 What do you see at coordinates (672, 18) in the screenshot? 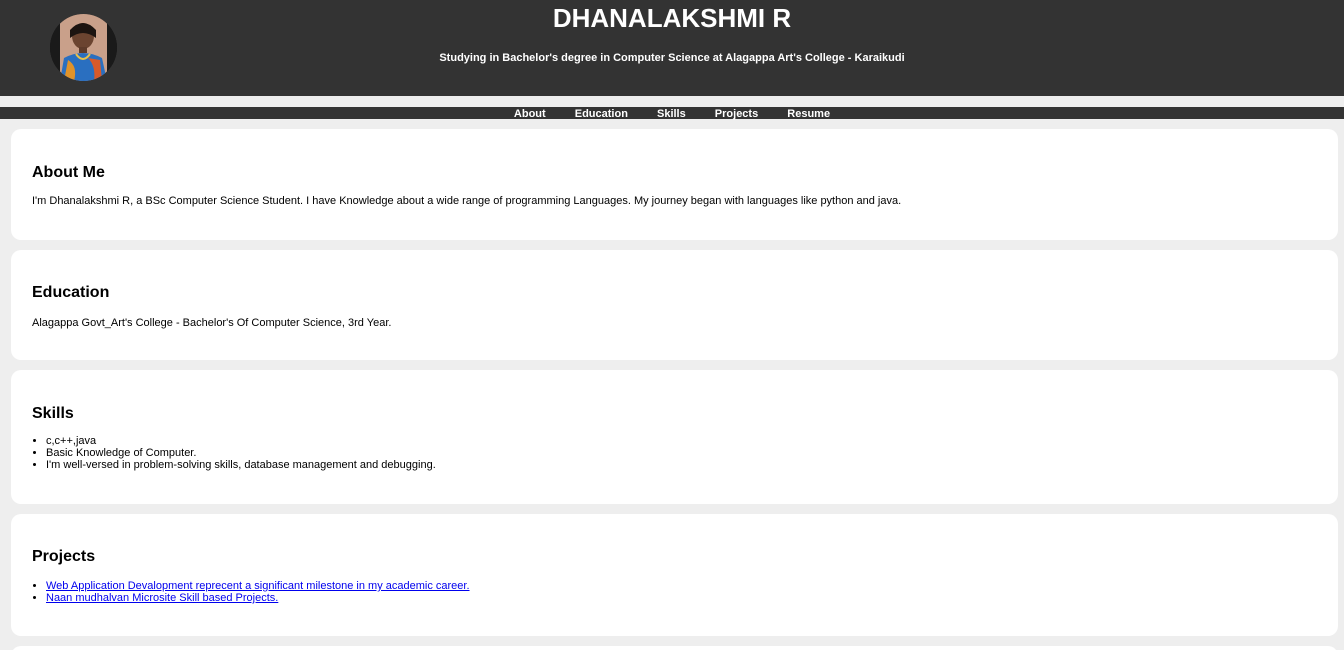
I see `page-title: DHANALAKSHMI R` at bounding box center [672, 18].